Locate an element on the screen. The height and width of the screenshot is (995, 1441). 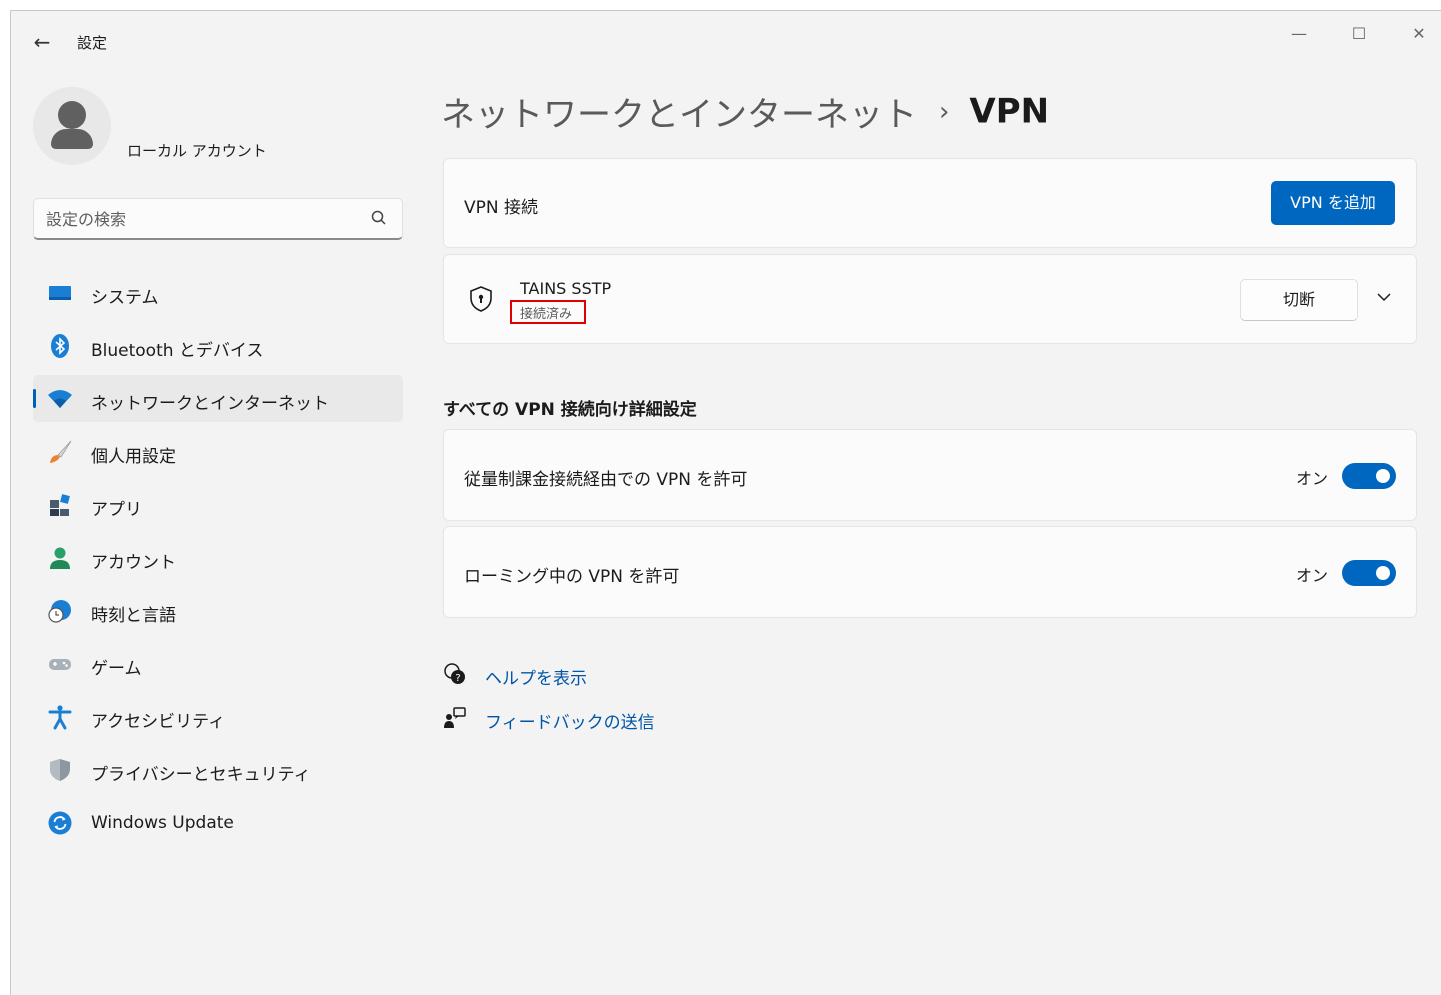
bluetooth-icon is located at coordinates (60, 346).